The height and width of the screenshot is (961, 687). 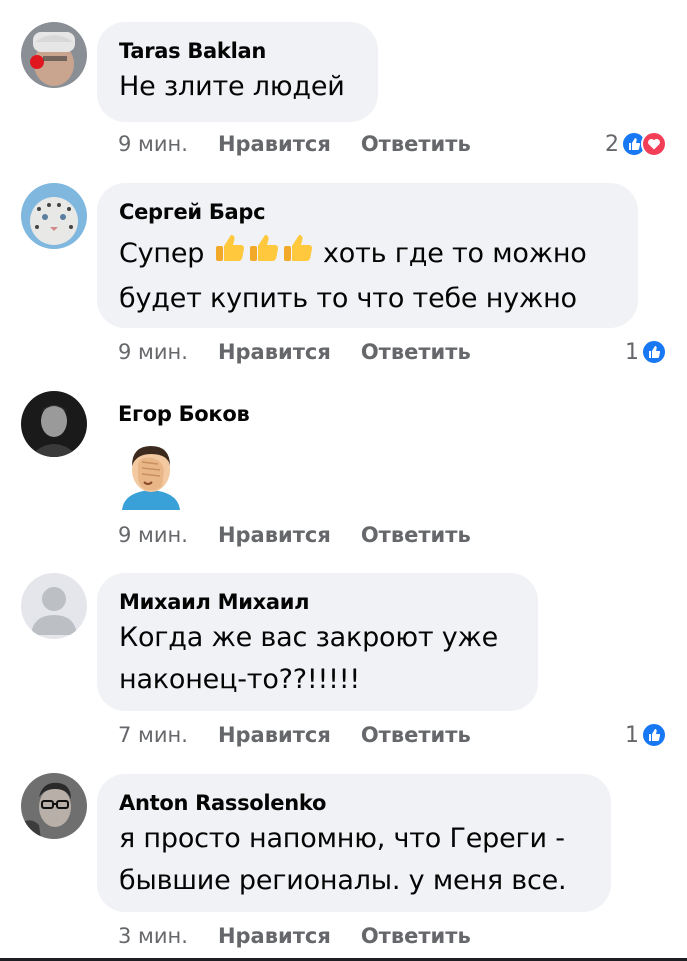 What do you see at coordinates (153, 936) in the screenshot?
I see `comment-time: 3 мин.` at bounding box center [153, 936].